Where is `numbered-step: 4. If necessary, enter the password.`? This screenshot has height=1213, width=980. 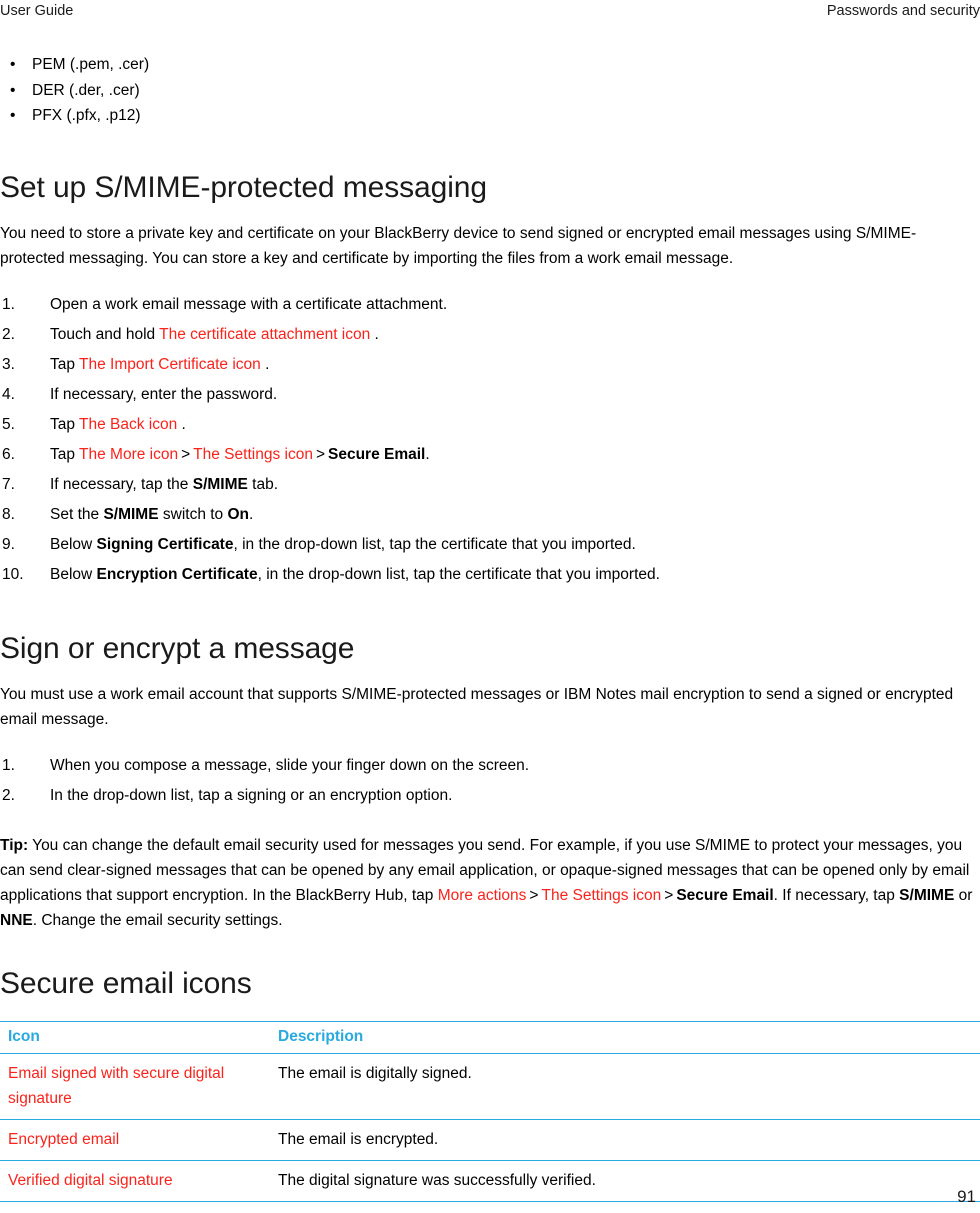 numbered-step: 4. If necessary, enter the password. is located at coordinates (490, 395).